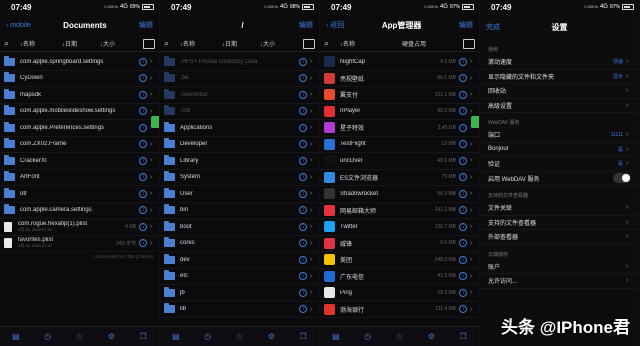 The image size is (640, 346). I want to click on folder-row: .ba i ›, so click(239, 79).